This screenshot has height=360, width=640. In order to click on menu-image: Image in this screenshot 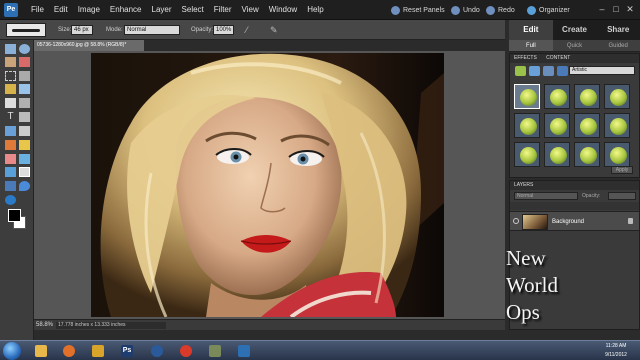, I will do `click(89, 10)`.